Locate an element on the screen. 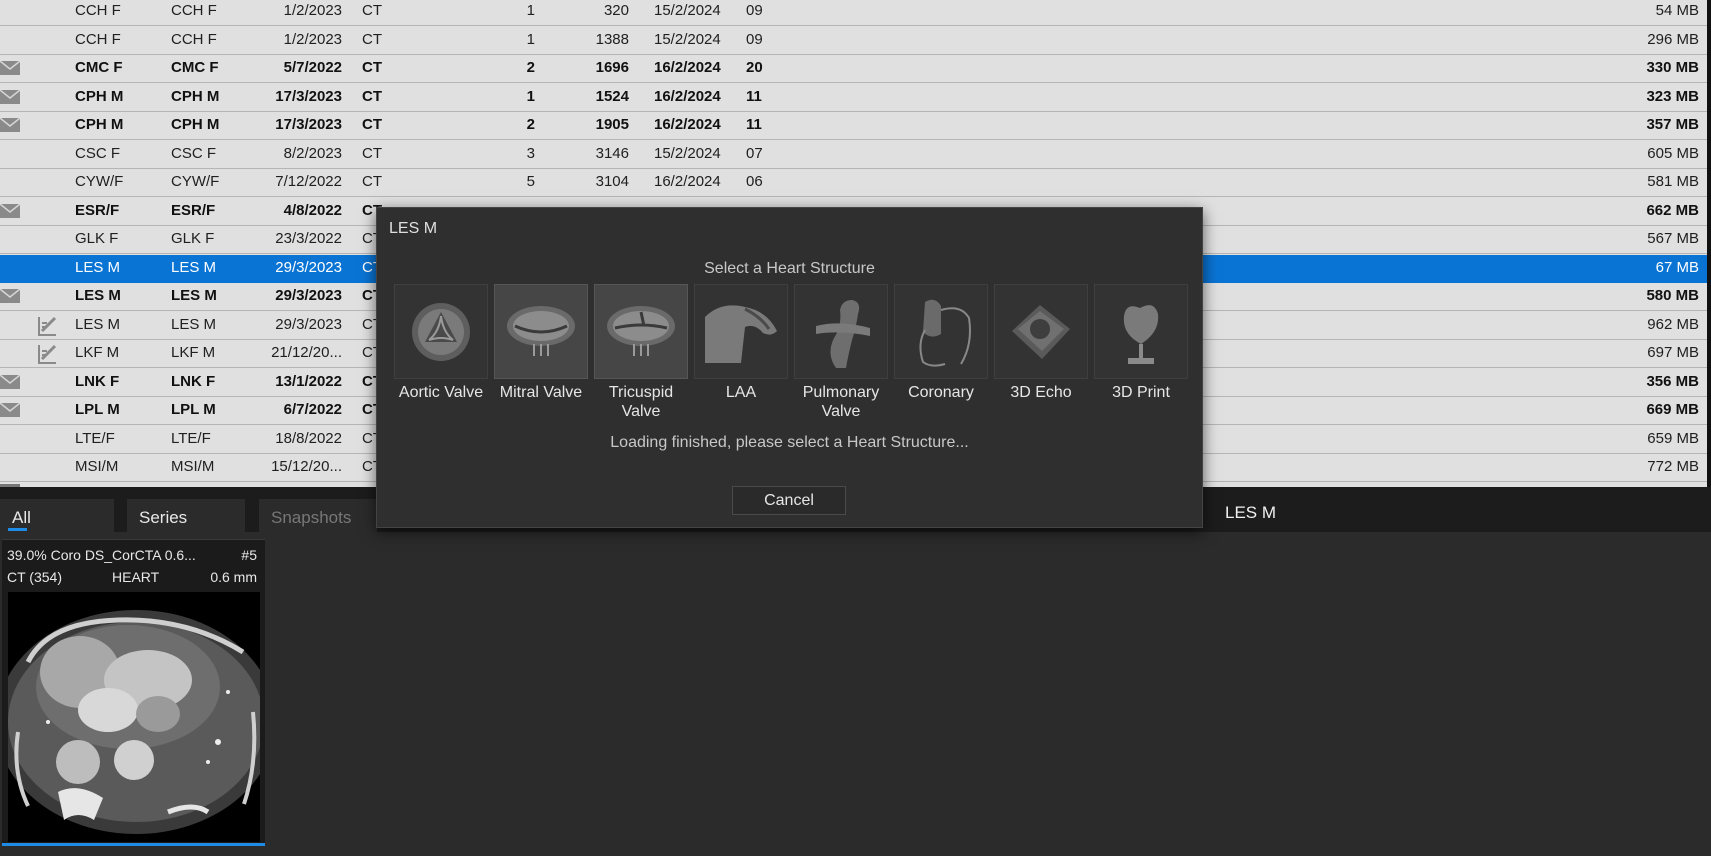 This screenshot has width=1711, height=856. cell-n1: 2 is located at coordinates (530, 67).